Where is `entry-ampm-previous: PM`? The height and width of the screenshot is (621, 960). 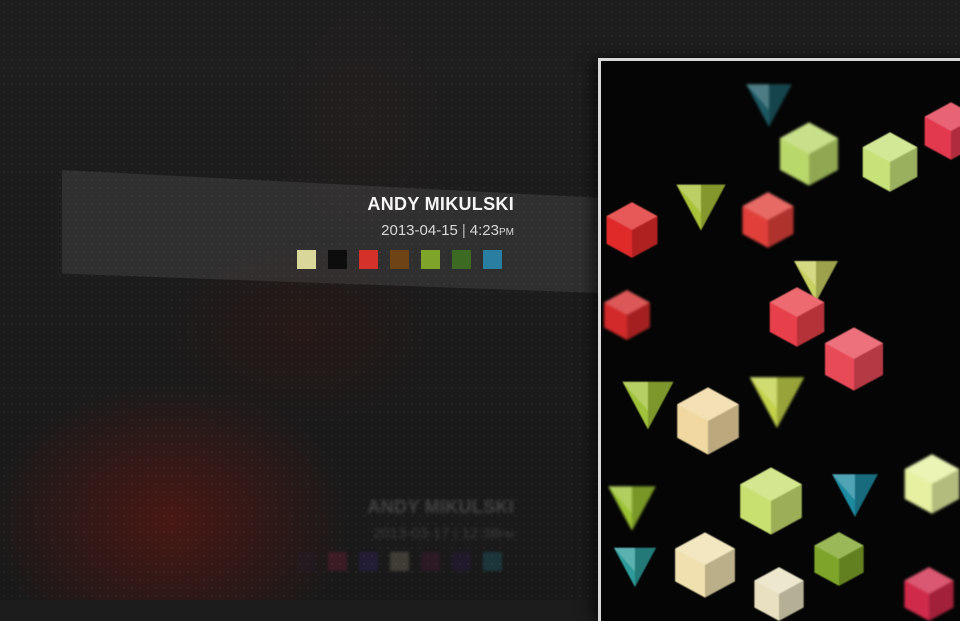
entry-ampm-previous: PM is located at coordinates (506, 535).